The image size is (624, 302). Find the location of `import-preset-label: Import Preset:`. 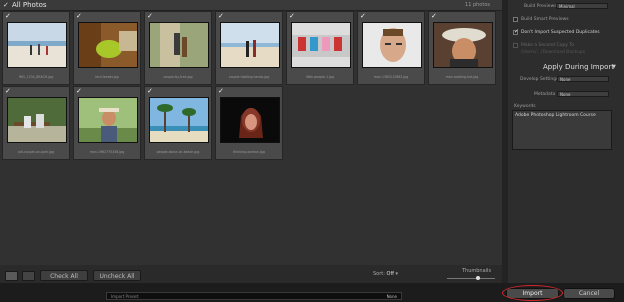

import-preset-label: Import Preset: is located at coordinates (125, 296).